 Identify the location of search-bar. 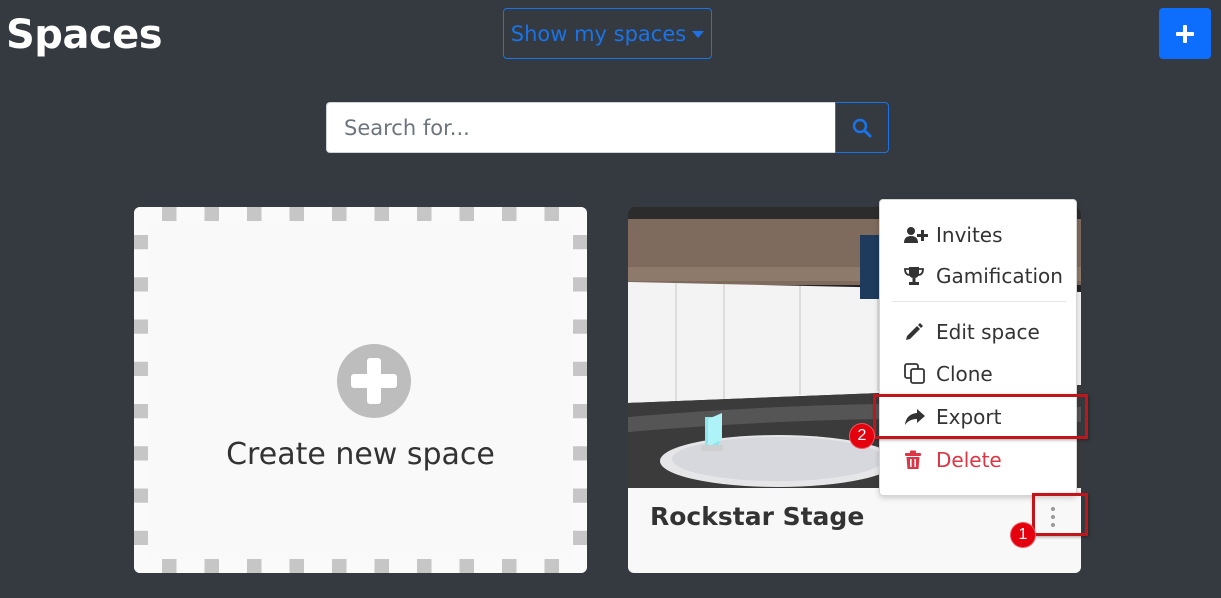
(607, 127).